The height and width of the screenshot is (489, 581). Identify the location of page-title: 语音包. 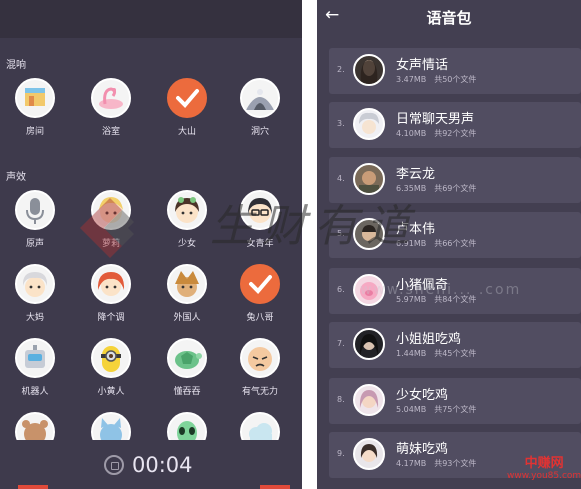
(449, 18).